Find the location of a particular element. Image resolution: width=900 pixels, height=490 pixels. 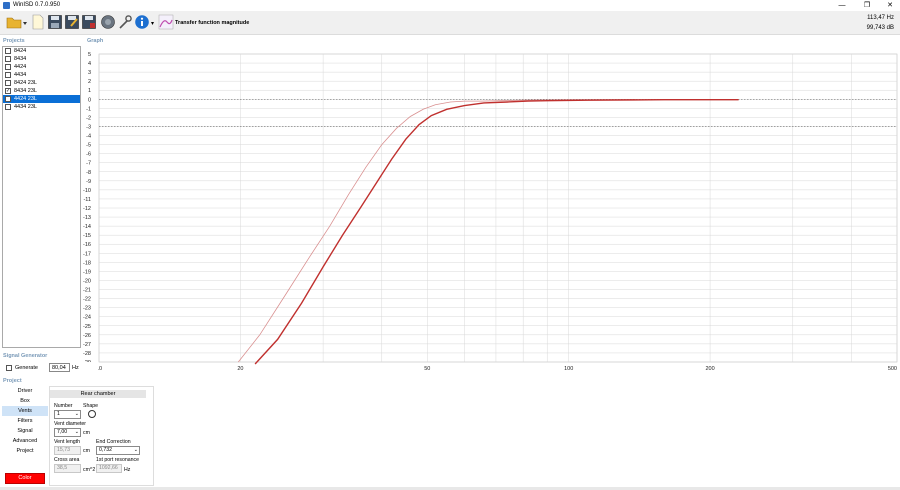

project-item: 8434 is located at coordinates (41, 59).